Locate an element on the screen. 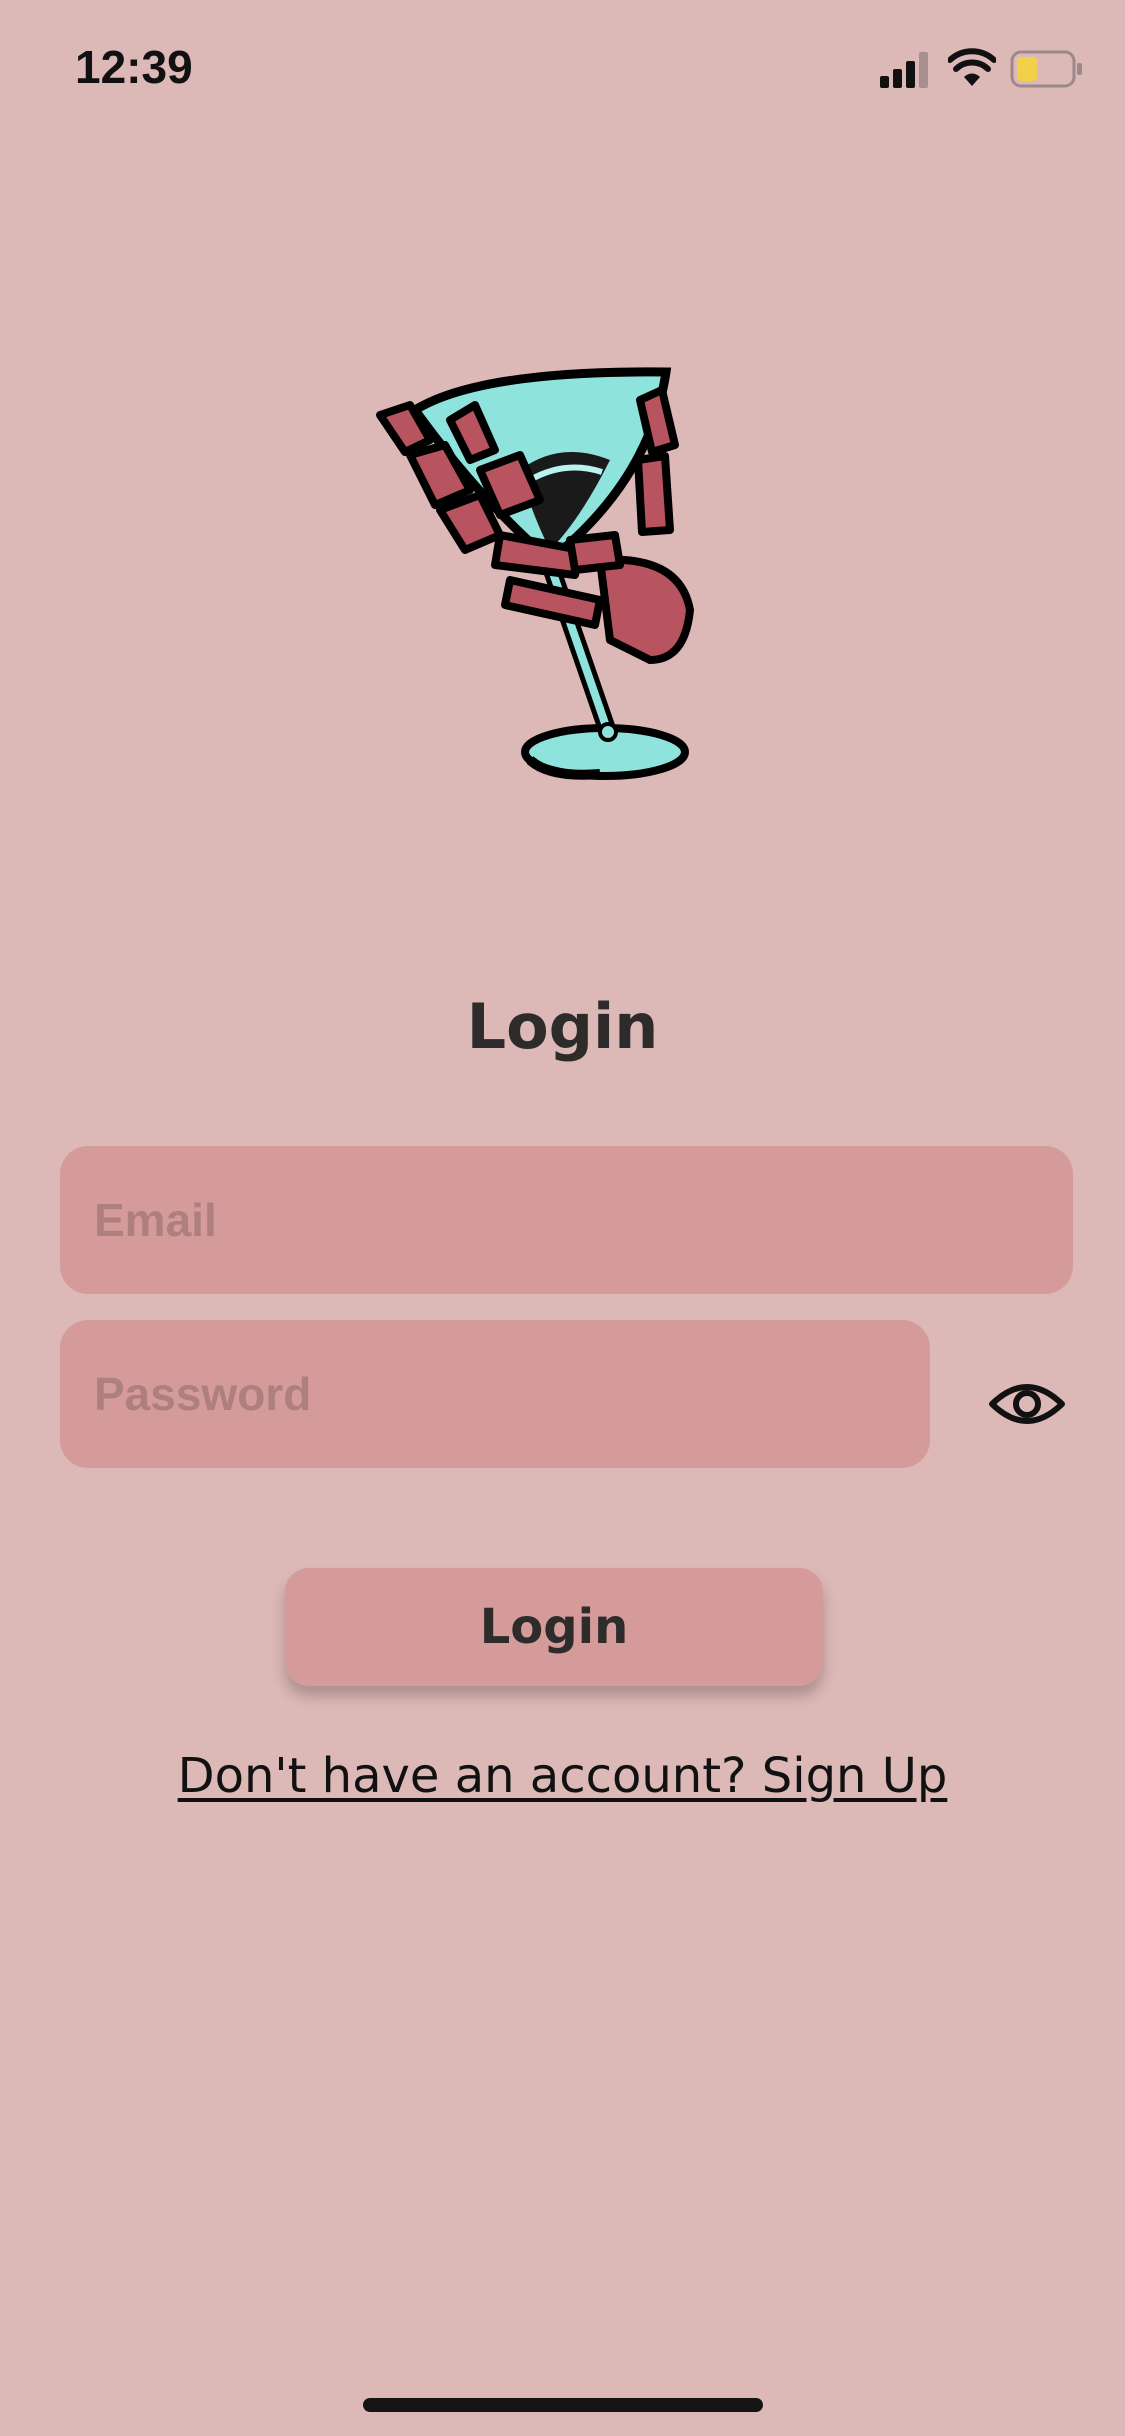 The width and height of the screenshot is (1125, 2436). login-button: Login is located at coordinates (554, 1627).